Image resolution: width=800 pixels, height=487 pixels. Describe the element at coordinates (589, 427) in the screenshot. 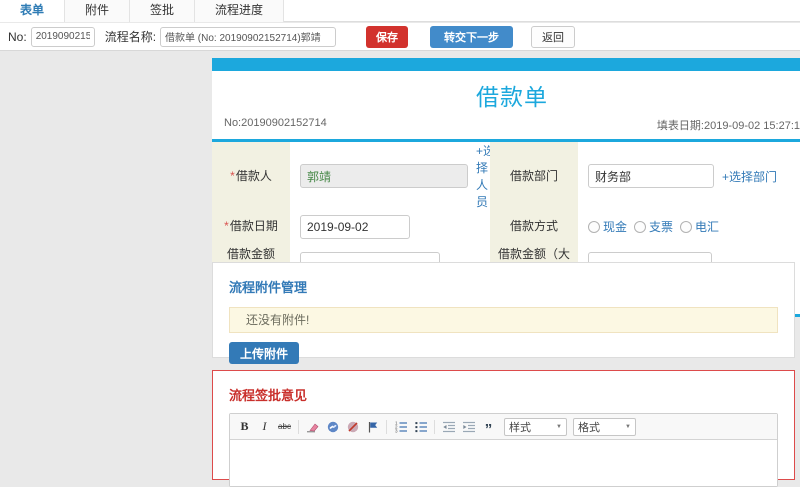

I see `format-dropdown-label: 格式` at that location.